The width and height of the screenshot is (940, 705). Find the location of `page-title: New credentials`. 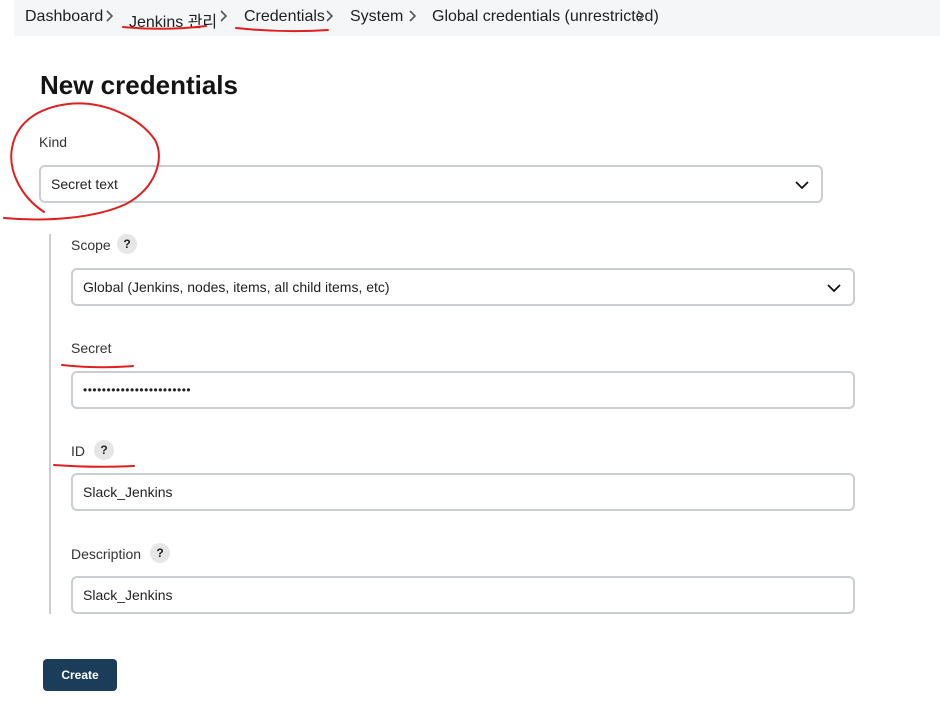

page-title: New credentials is located at coordinates (139, 85).